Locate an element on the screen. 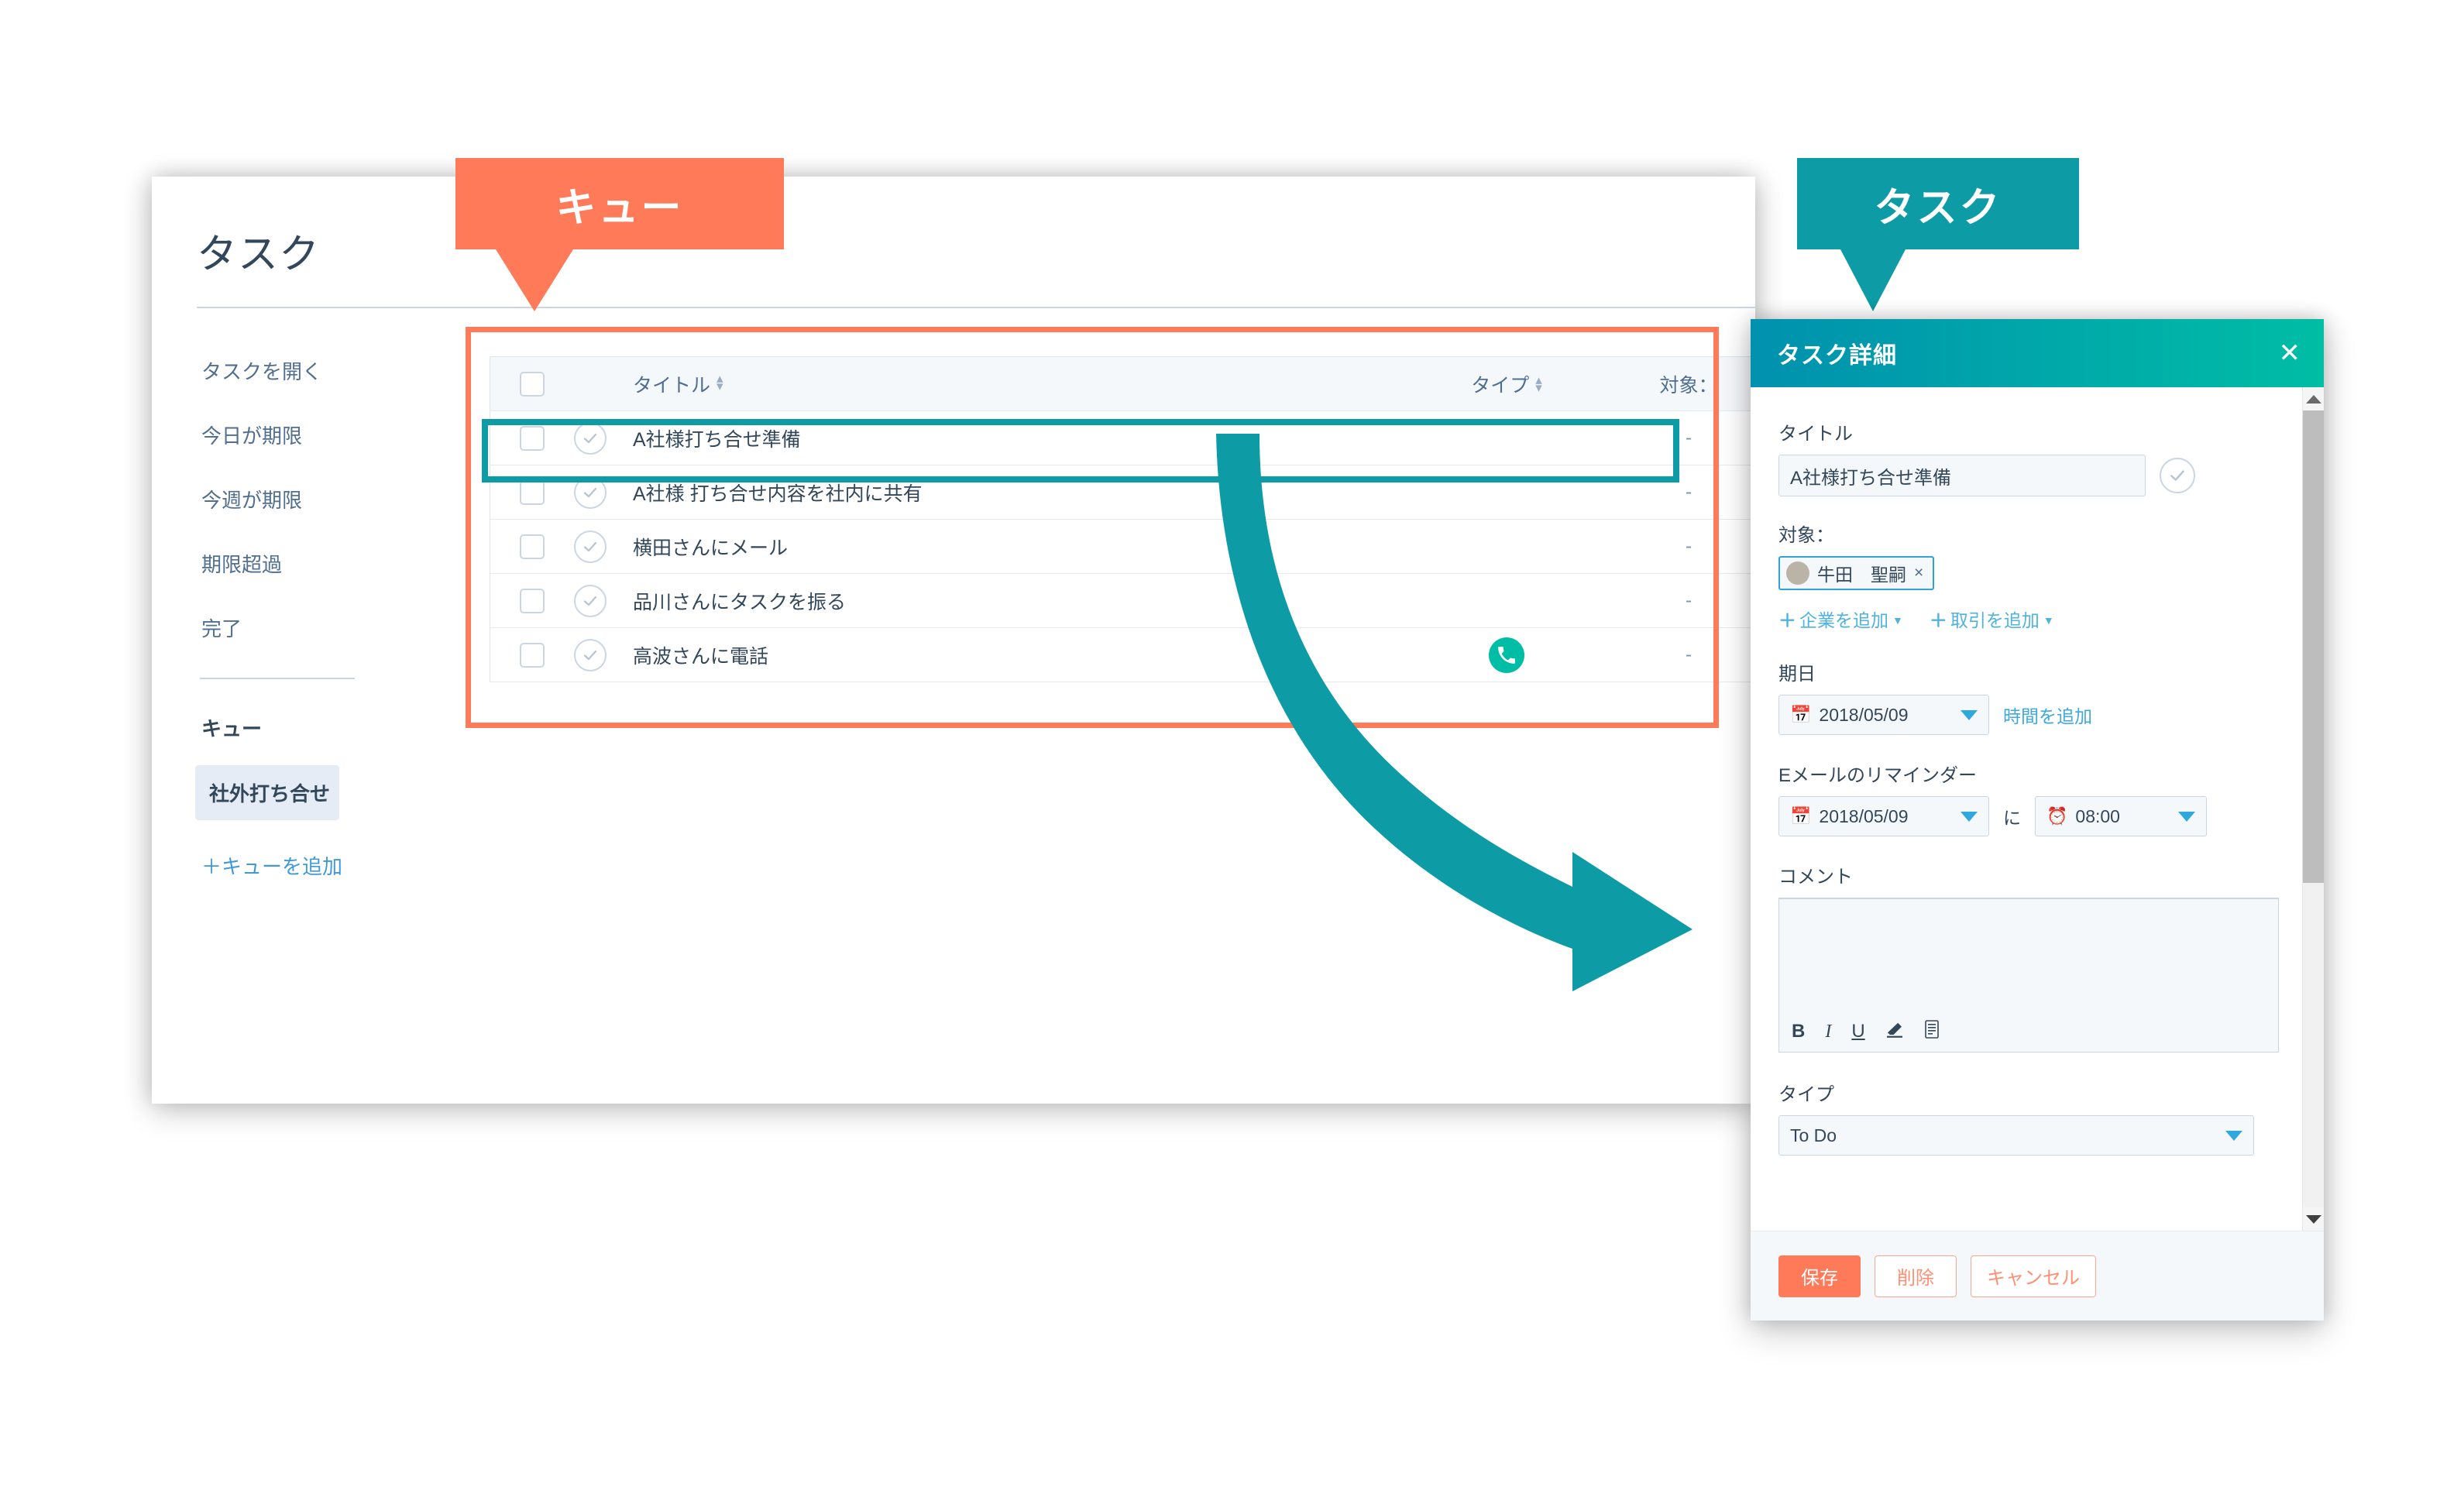 The height and width of the screenshot is (1487, 2464). plus-icon: ＋ is located at coordinates (1787, 620).